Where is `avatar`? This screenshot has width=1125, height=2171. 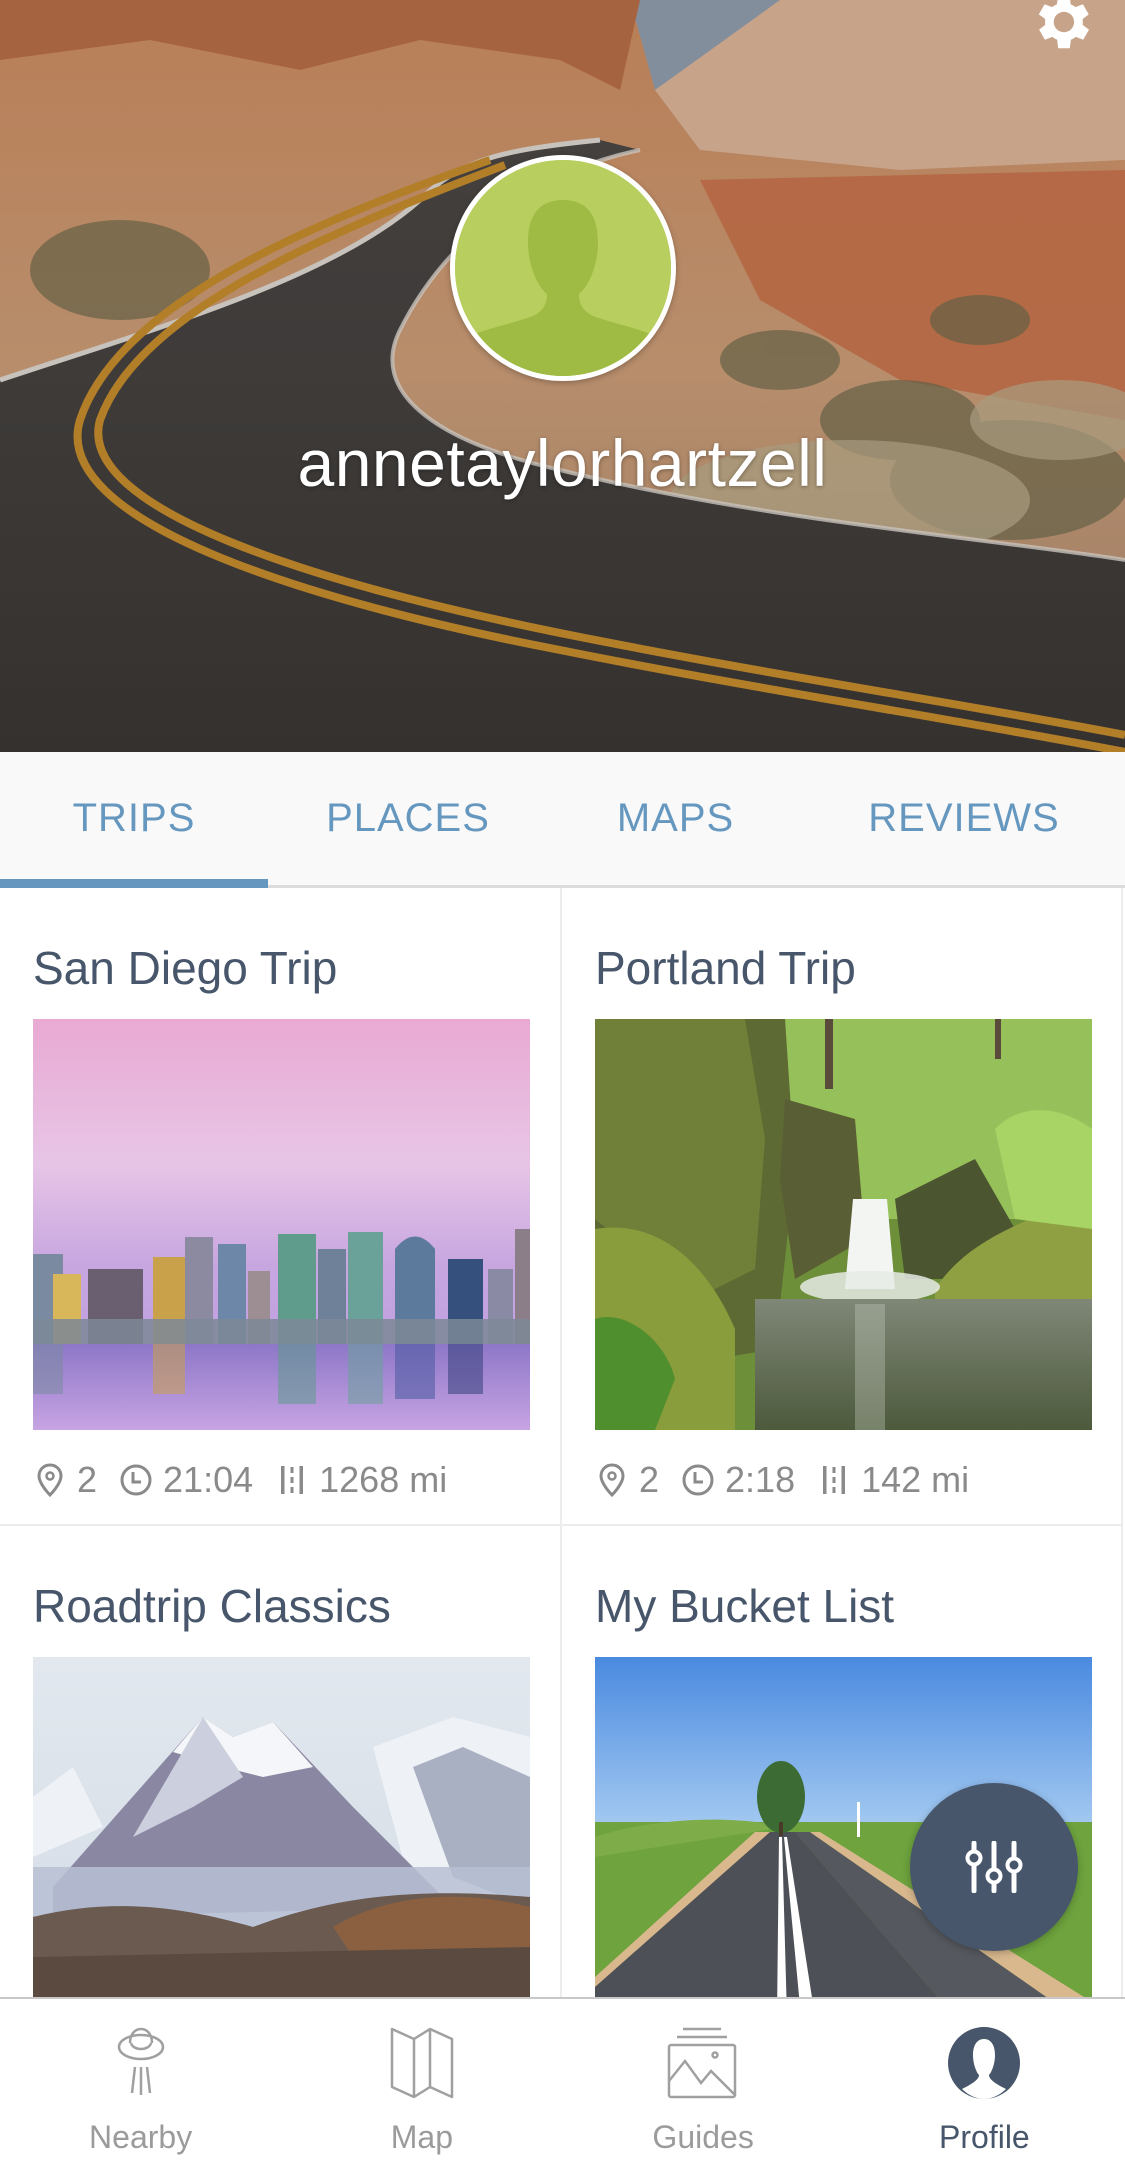 avatar is located at coordinates (563, 268).